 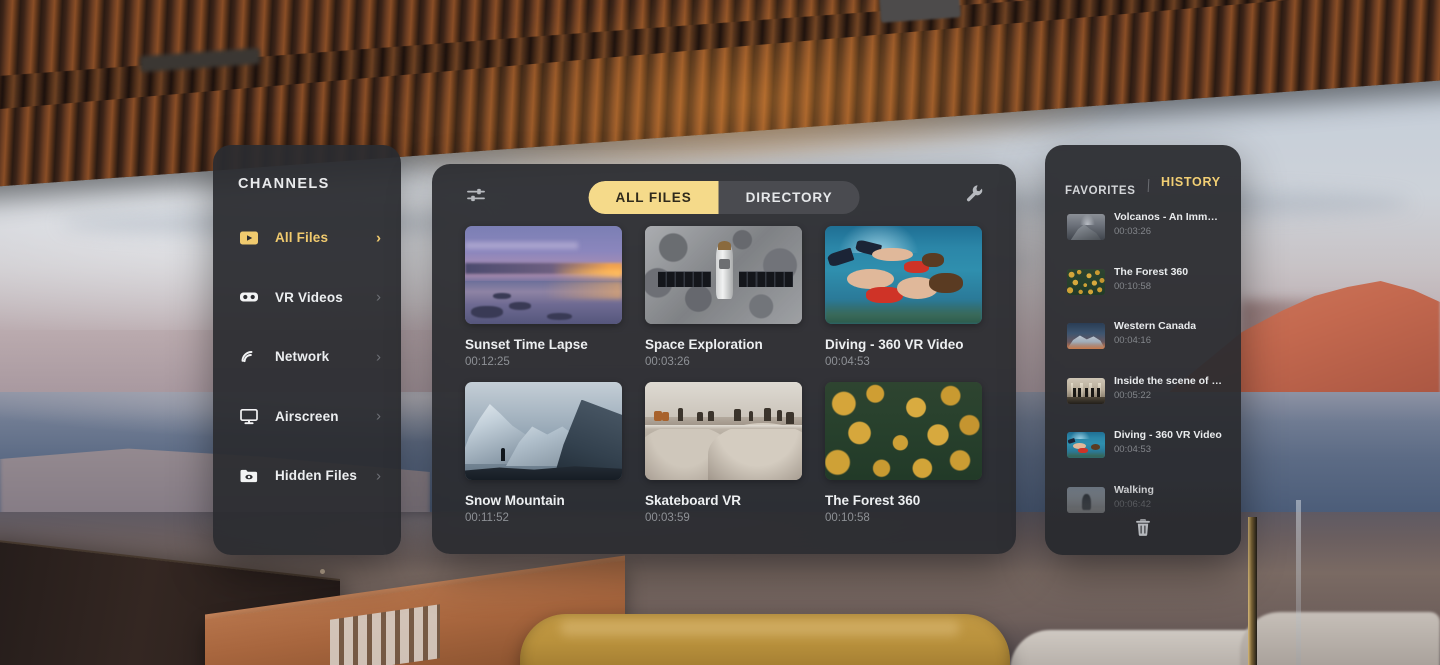 What do you see at coordinates (284, 184) in the screenshot?
I see `sidebar-title: CHANNELS` at bounding box center [284, 184].